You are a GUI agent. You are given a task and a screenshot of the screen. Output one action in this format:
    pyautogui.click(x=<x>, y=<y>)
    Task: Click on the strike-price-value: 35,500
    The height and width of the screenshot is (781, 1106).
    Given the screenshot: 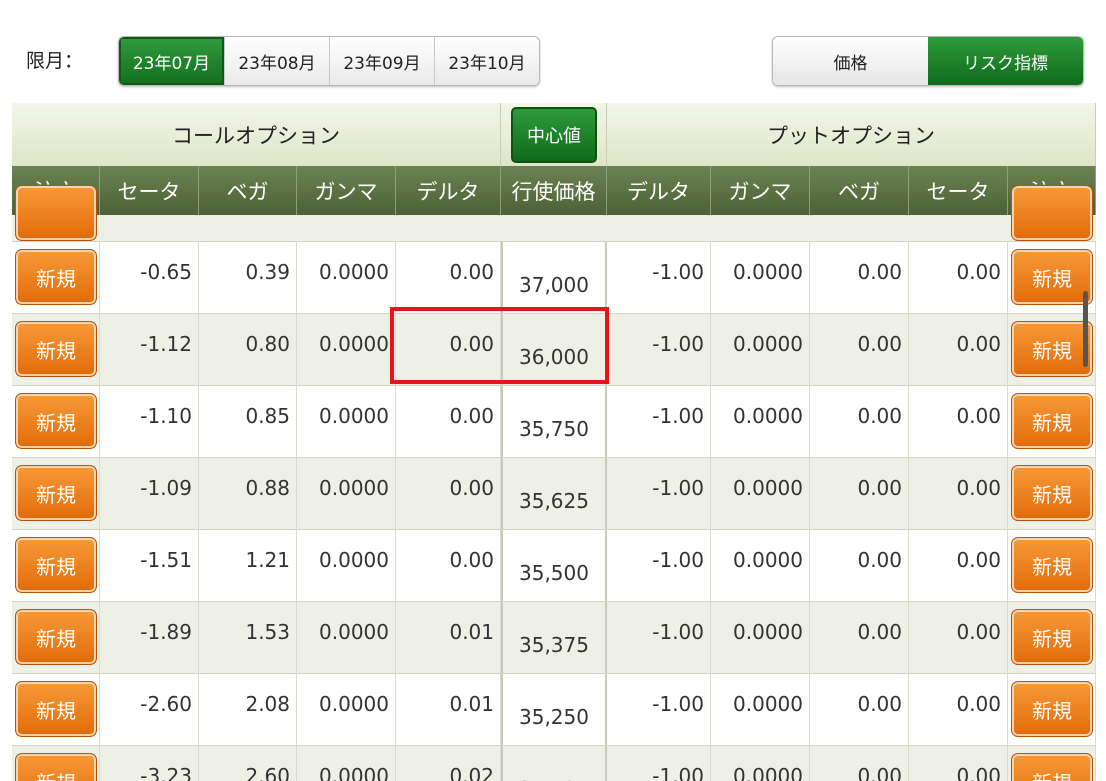 What is the action you would take?
    pyautogui.click(x=554, y=573)
    